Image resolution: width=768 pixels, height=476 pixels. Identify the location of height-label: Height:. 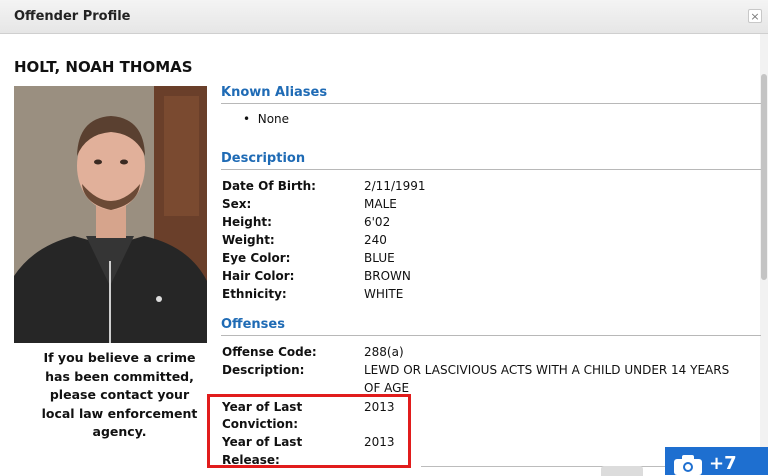
(247, 222).